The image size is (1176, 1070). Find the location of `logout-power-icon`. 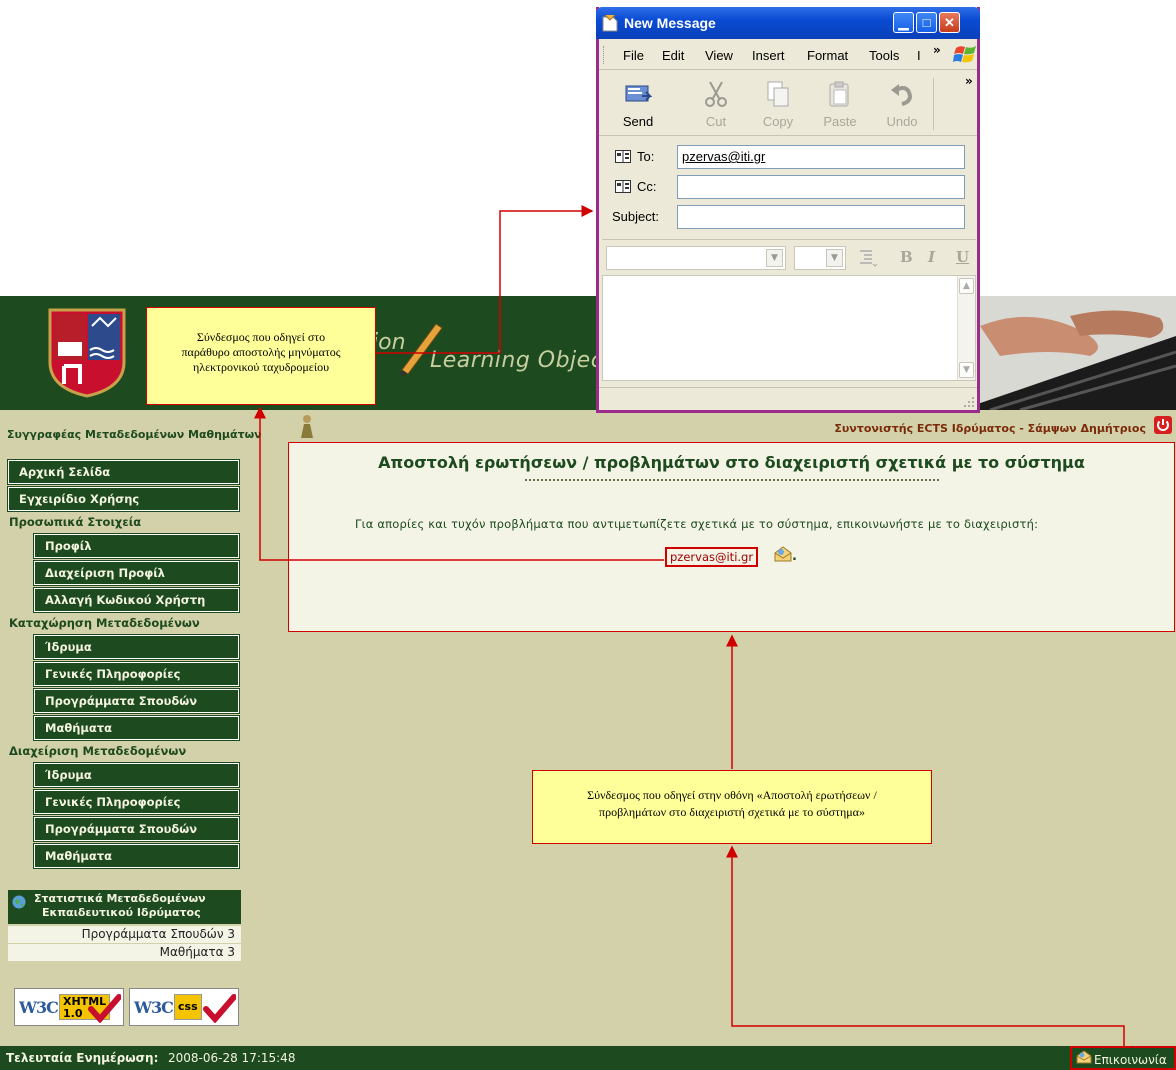

logout-power-icon is located at coordinates (1163, 425).